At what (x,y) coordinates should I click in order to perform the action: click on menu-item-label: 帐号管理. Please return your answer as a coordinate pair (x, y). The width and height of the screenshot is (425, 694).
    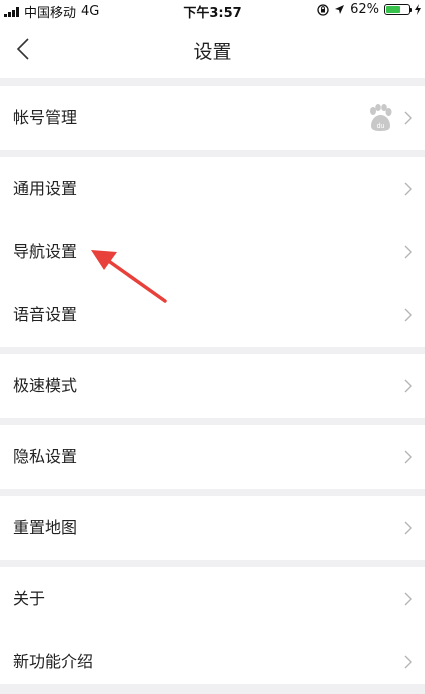
    Looking at the image, I should click on (45, 117).